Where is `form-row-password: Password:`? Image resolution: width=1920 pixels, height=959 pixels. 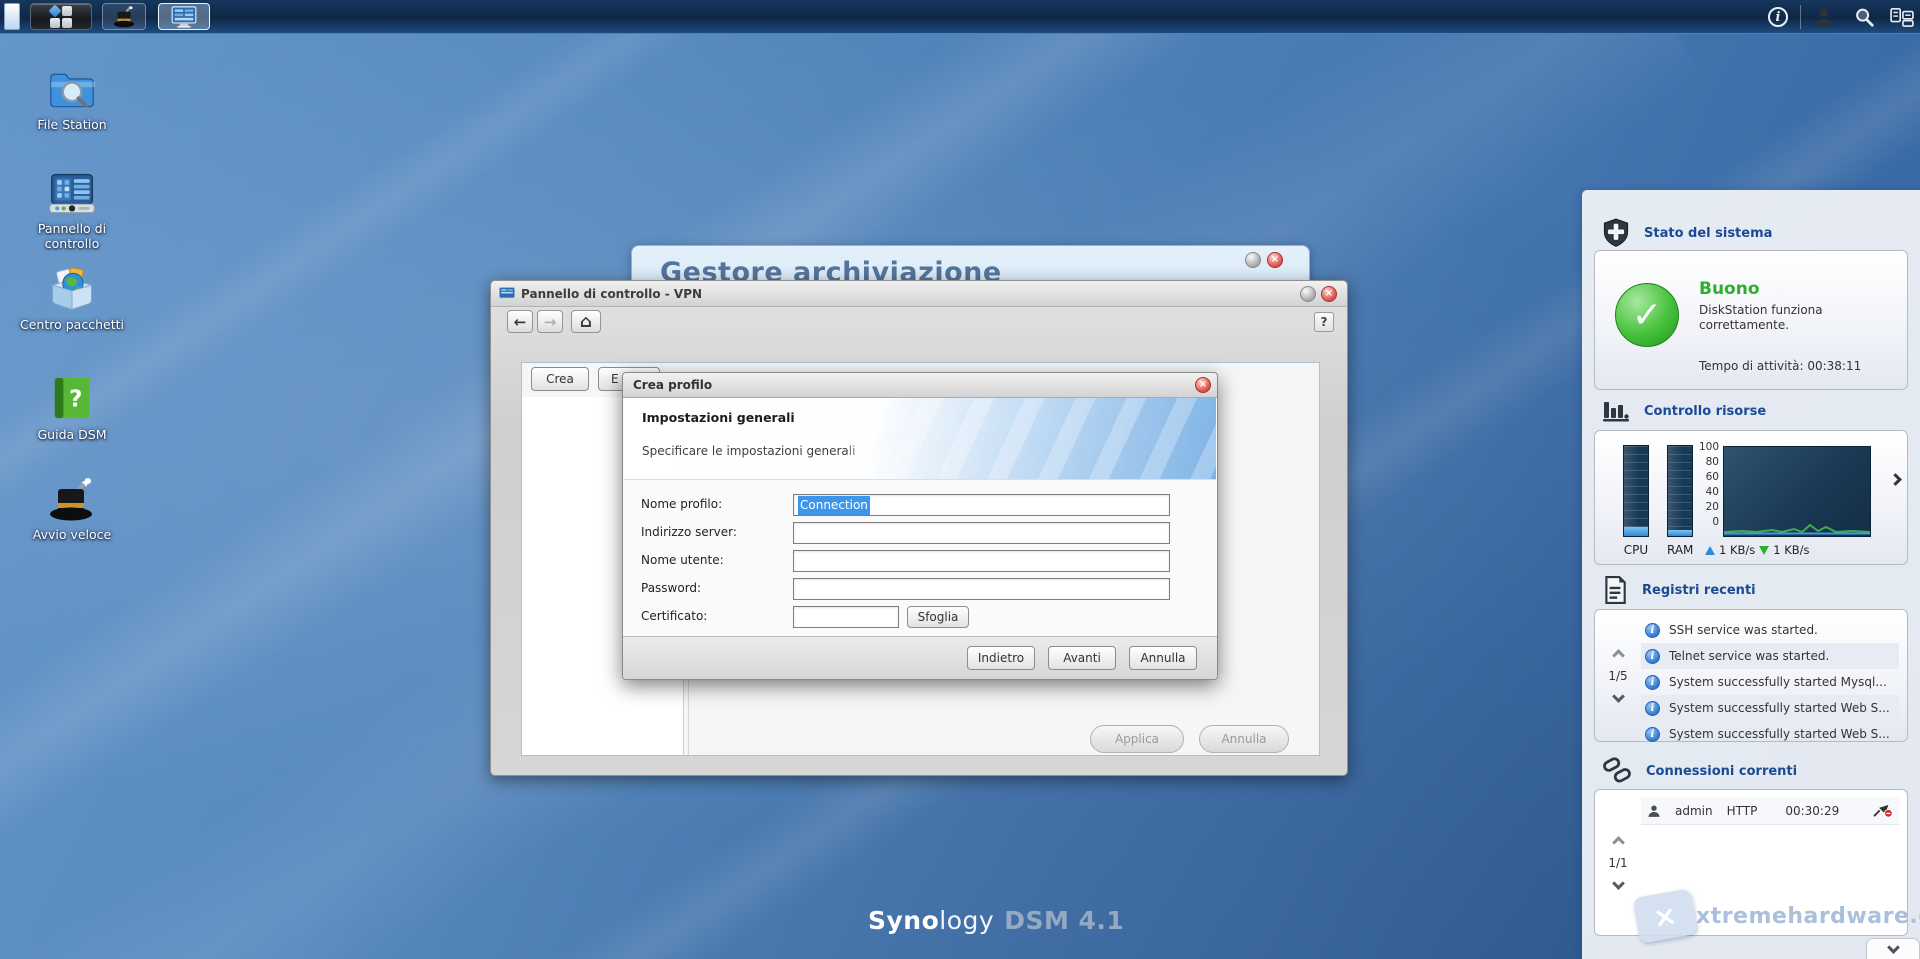 form-row-password: Password: is located at coordinates (920, 589).